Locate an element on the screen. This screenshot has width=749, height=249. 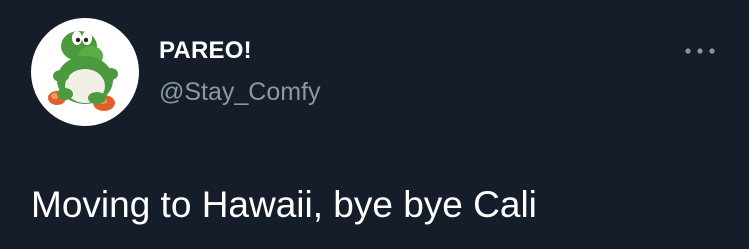
yoshi-avatar-icon is located at coordinates (83, 71).